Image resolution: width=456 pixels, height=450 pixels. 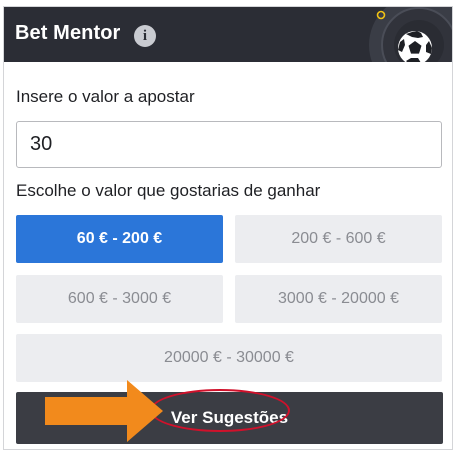 I want to click on info-icon: i, so click(x=145, y=36).